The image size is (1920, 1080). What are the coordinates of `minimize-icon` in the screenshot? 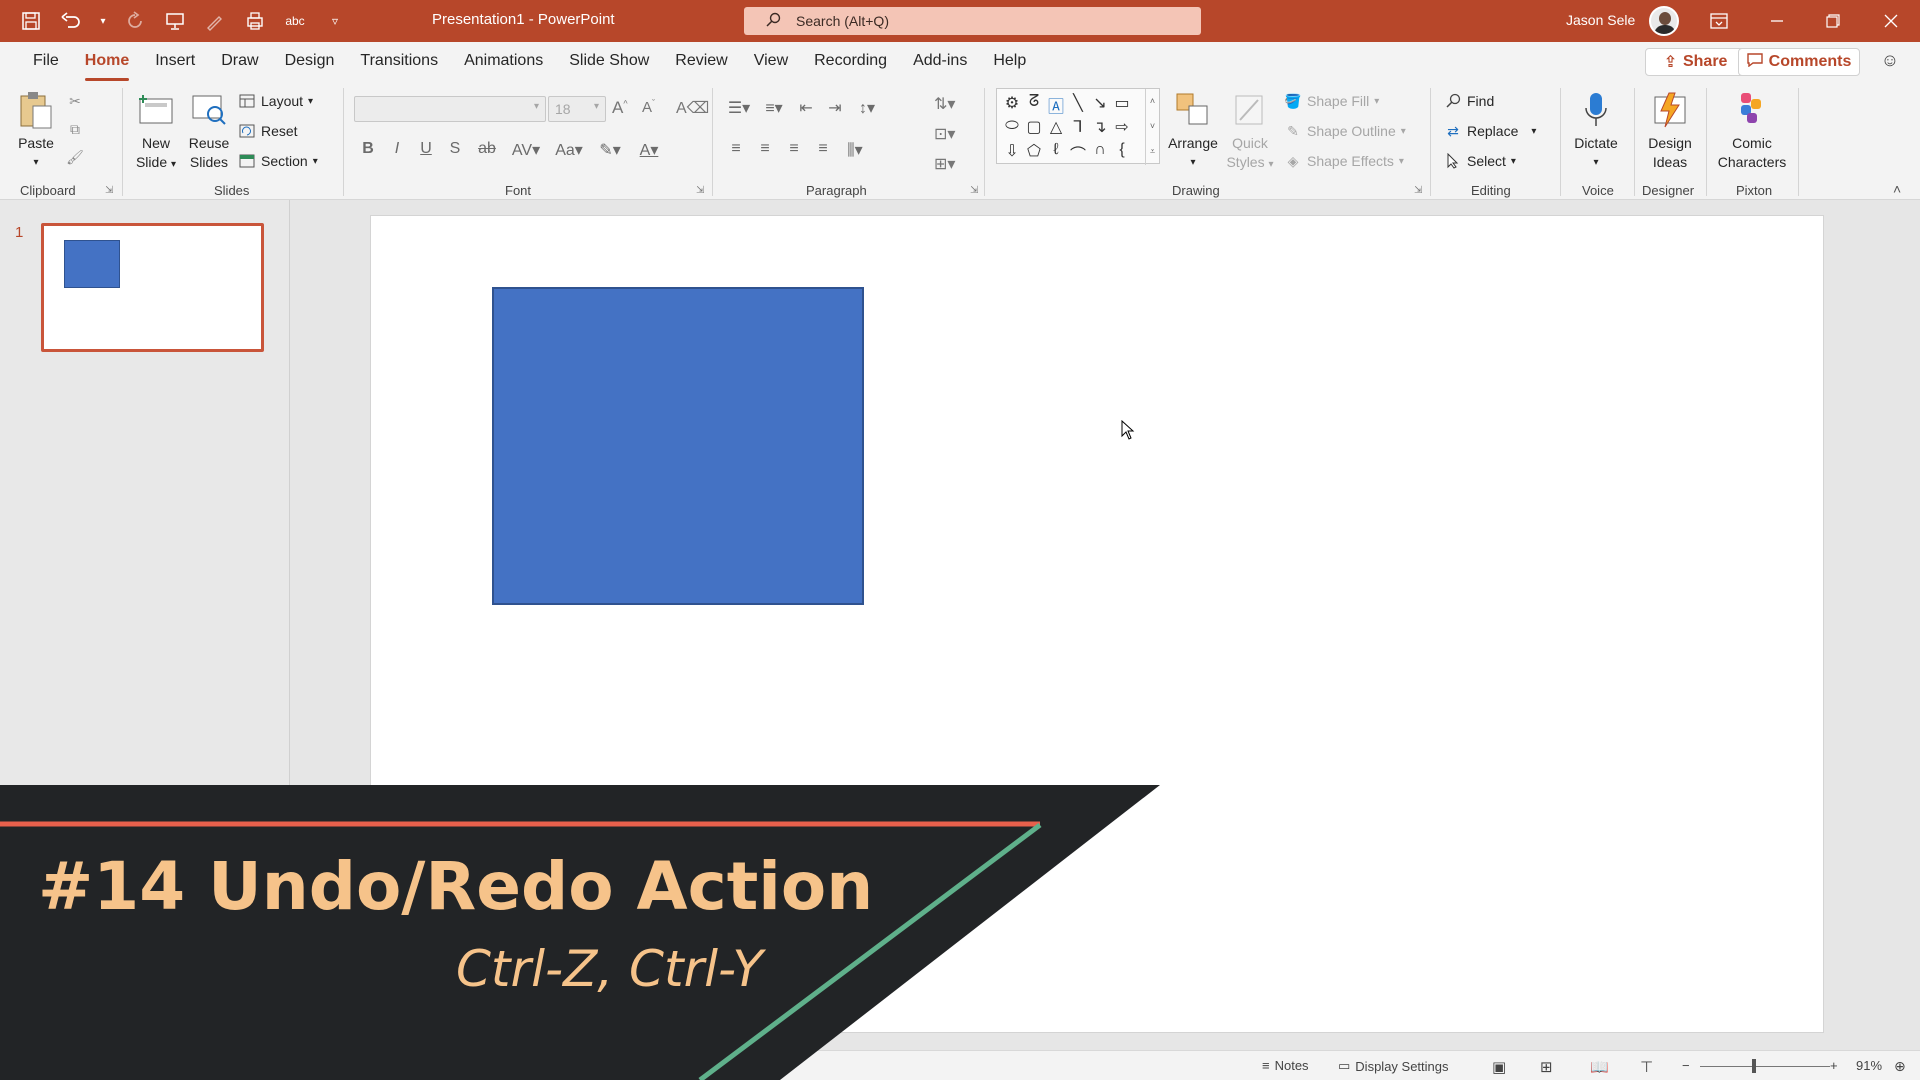 It's located at (1777, 21).